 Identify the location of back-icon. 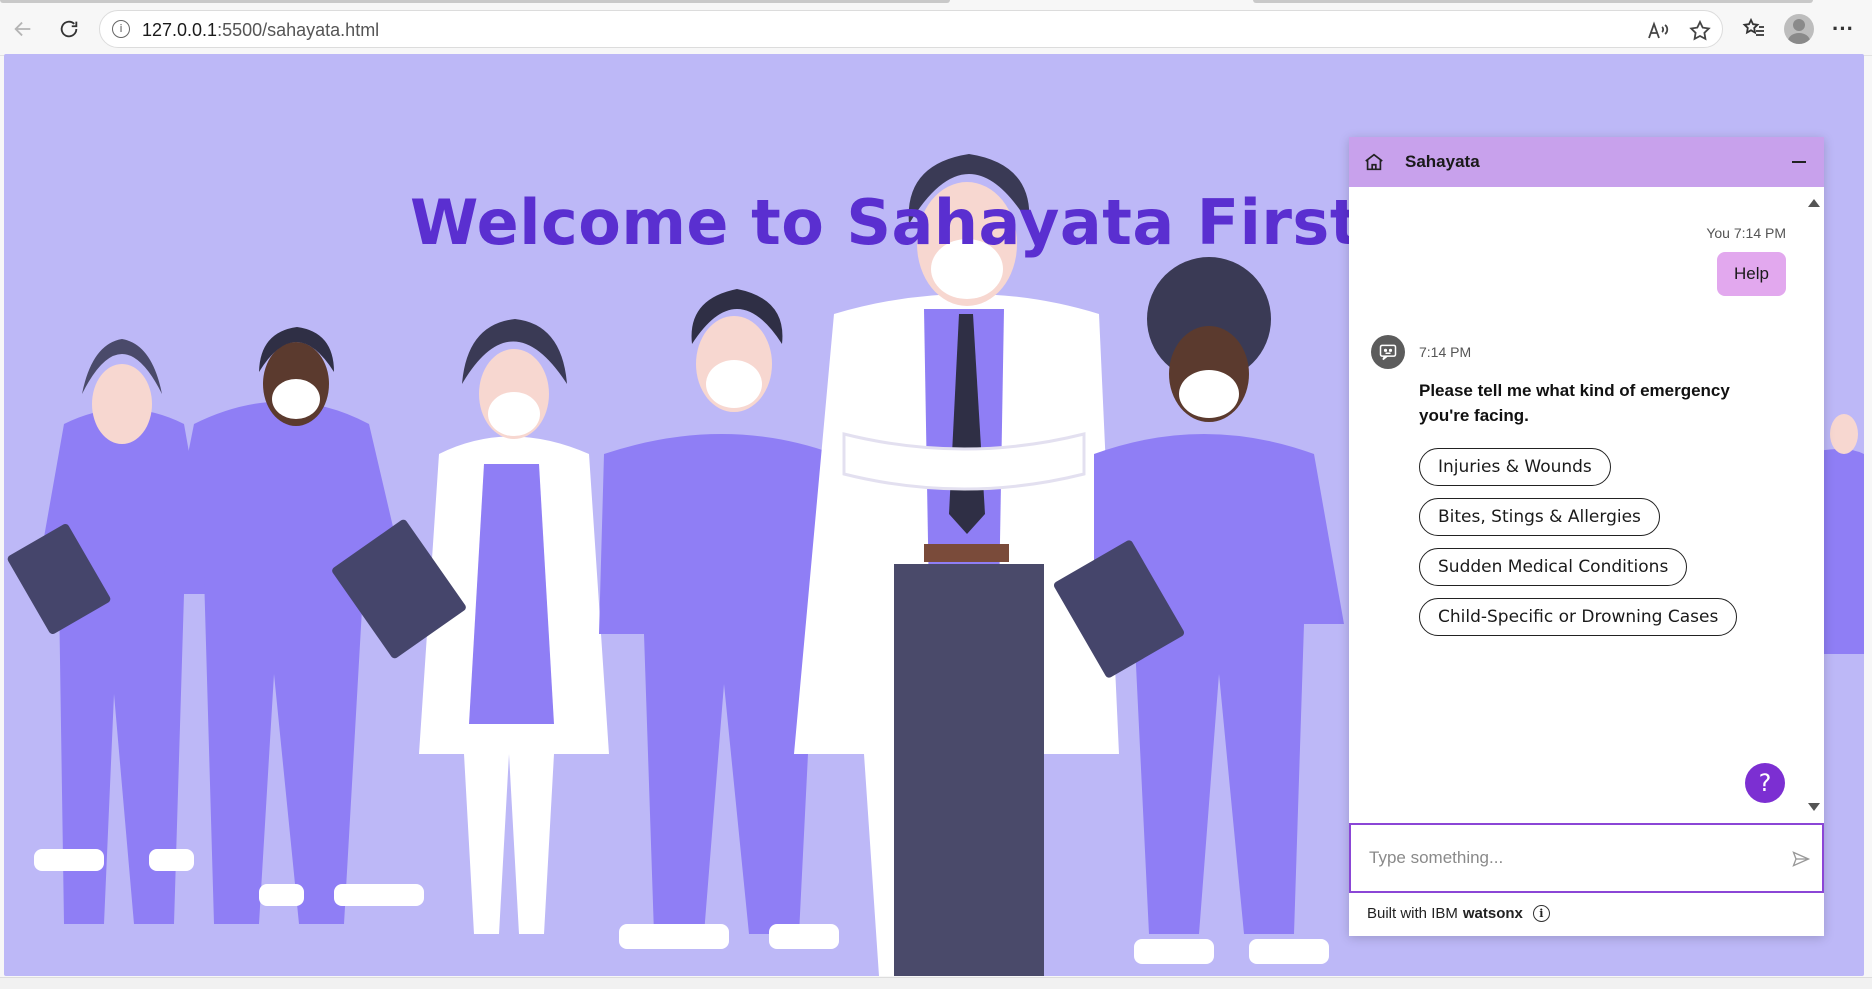
(22, 29).